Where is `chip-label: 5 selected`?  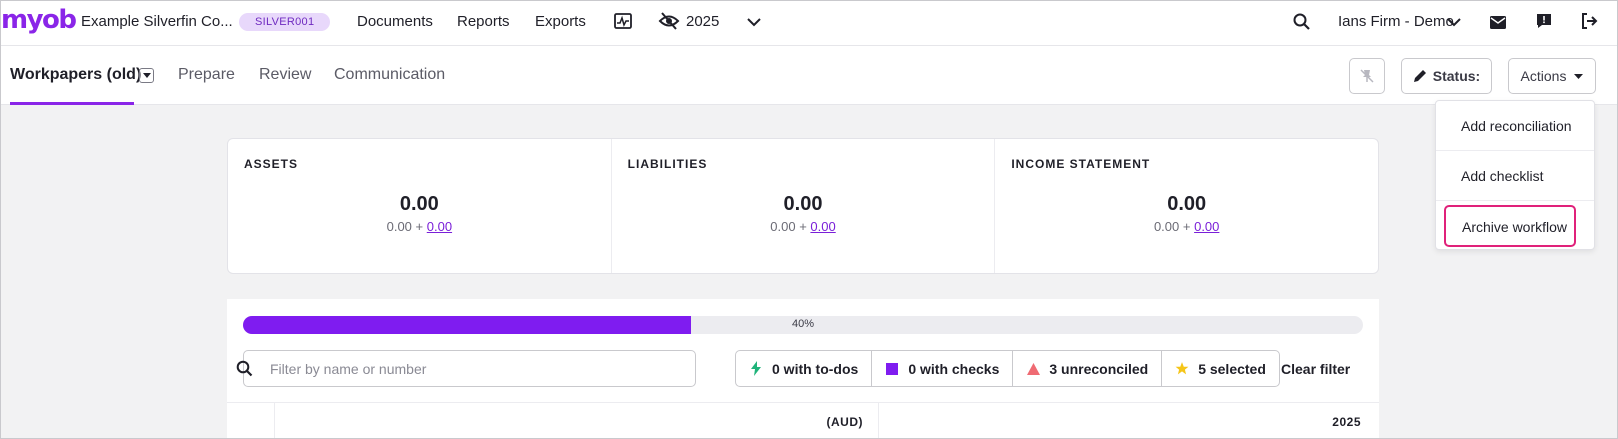
chip-label: 5 selected is located at coordinates (1232, 368).